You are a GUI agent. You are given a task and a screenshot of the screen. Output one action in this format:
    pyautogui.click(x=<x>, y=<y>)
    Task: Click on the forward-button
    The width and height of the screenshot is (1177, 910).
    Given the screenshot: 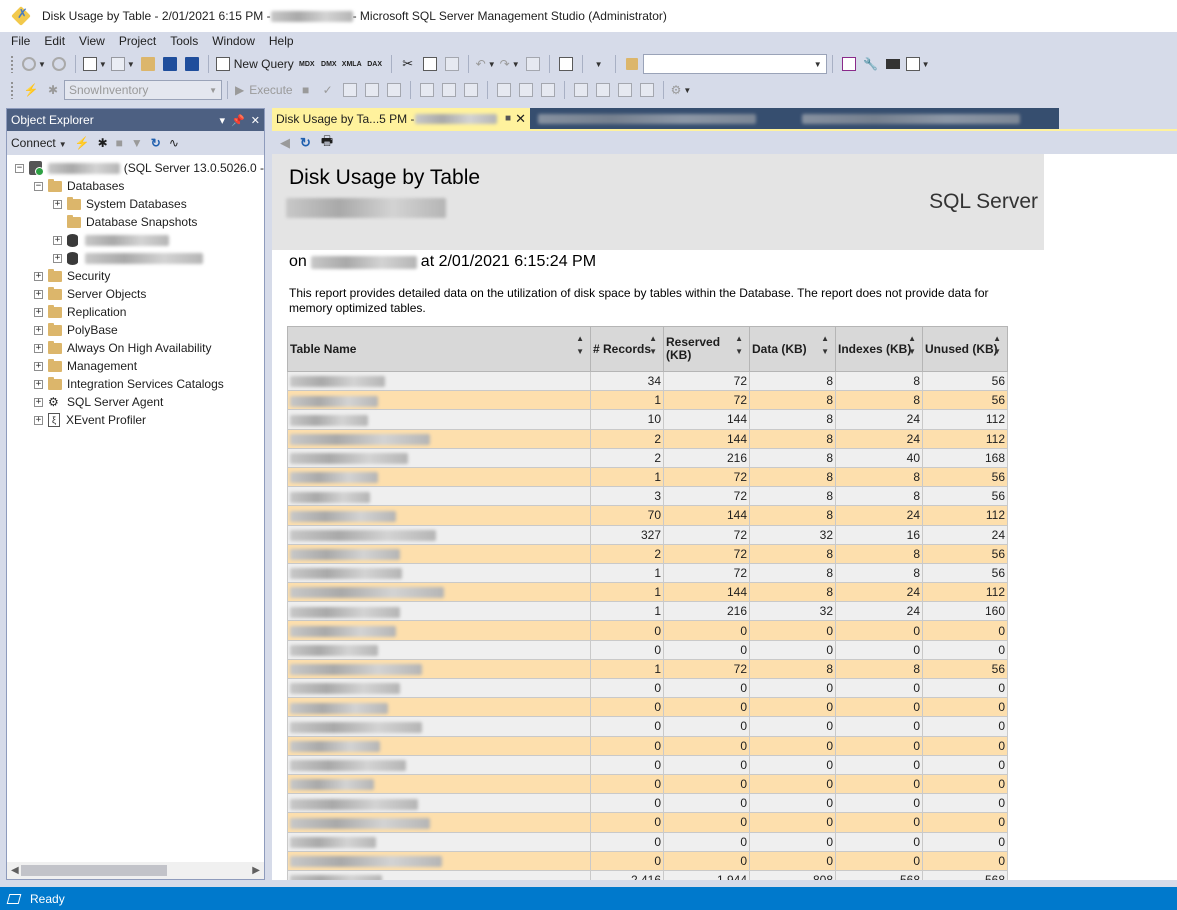 What is the action you would take?
    pyautogui.click(x=59, y=64)
    